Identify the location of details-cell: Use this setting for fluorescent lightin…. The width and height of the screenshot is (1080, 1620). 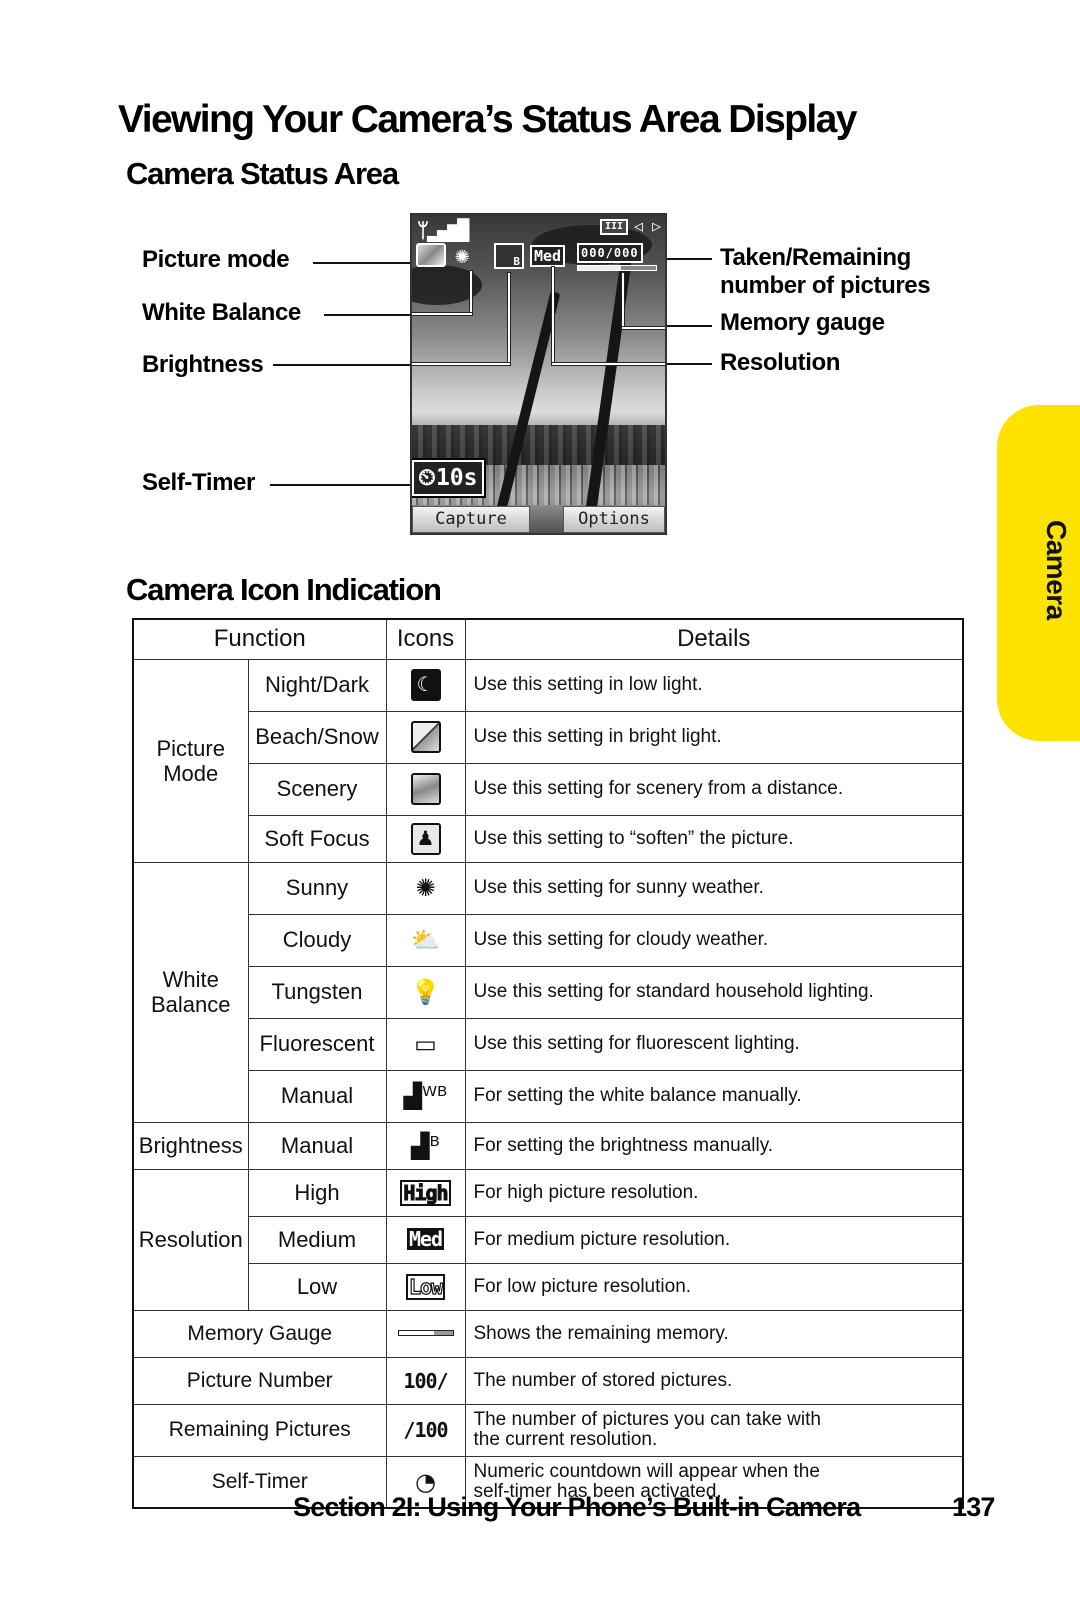
(714, 1044).